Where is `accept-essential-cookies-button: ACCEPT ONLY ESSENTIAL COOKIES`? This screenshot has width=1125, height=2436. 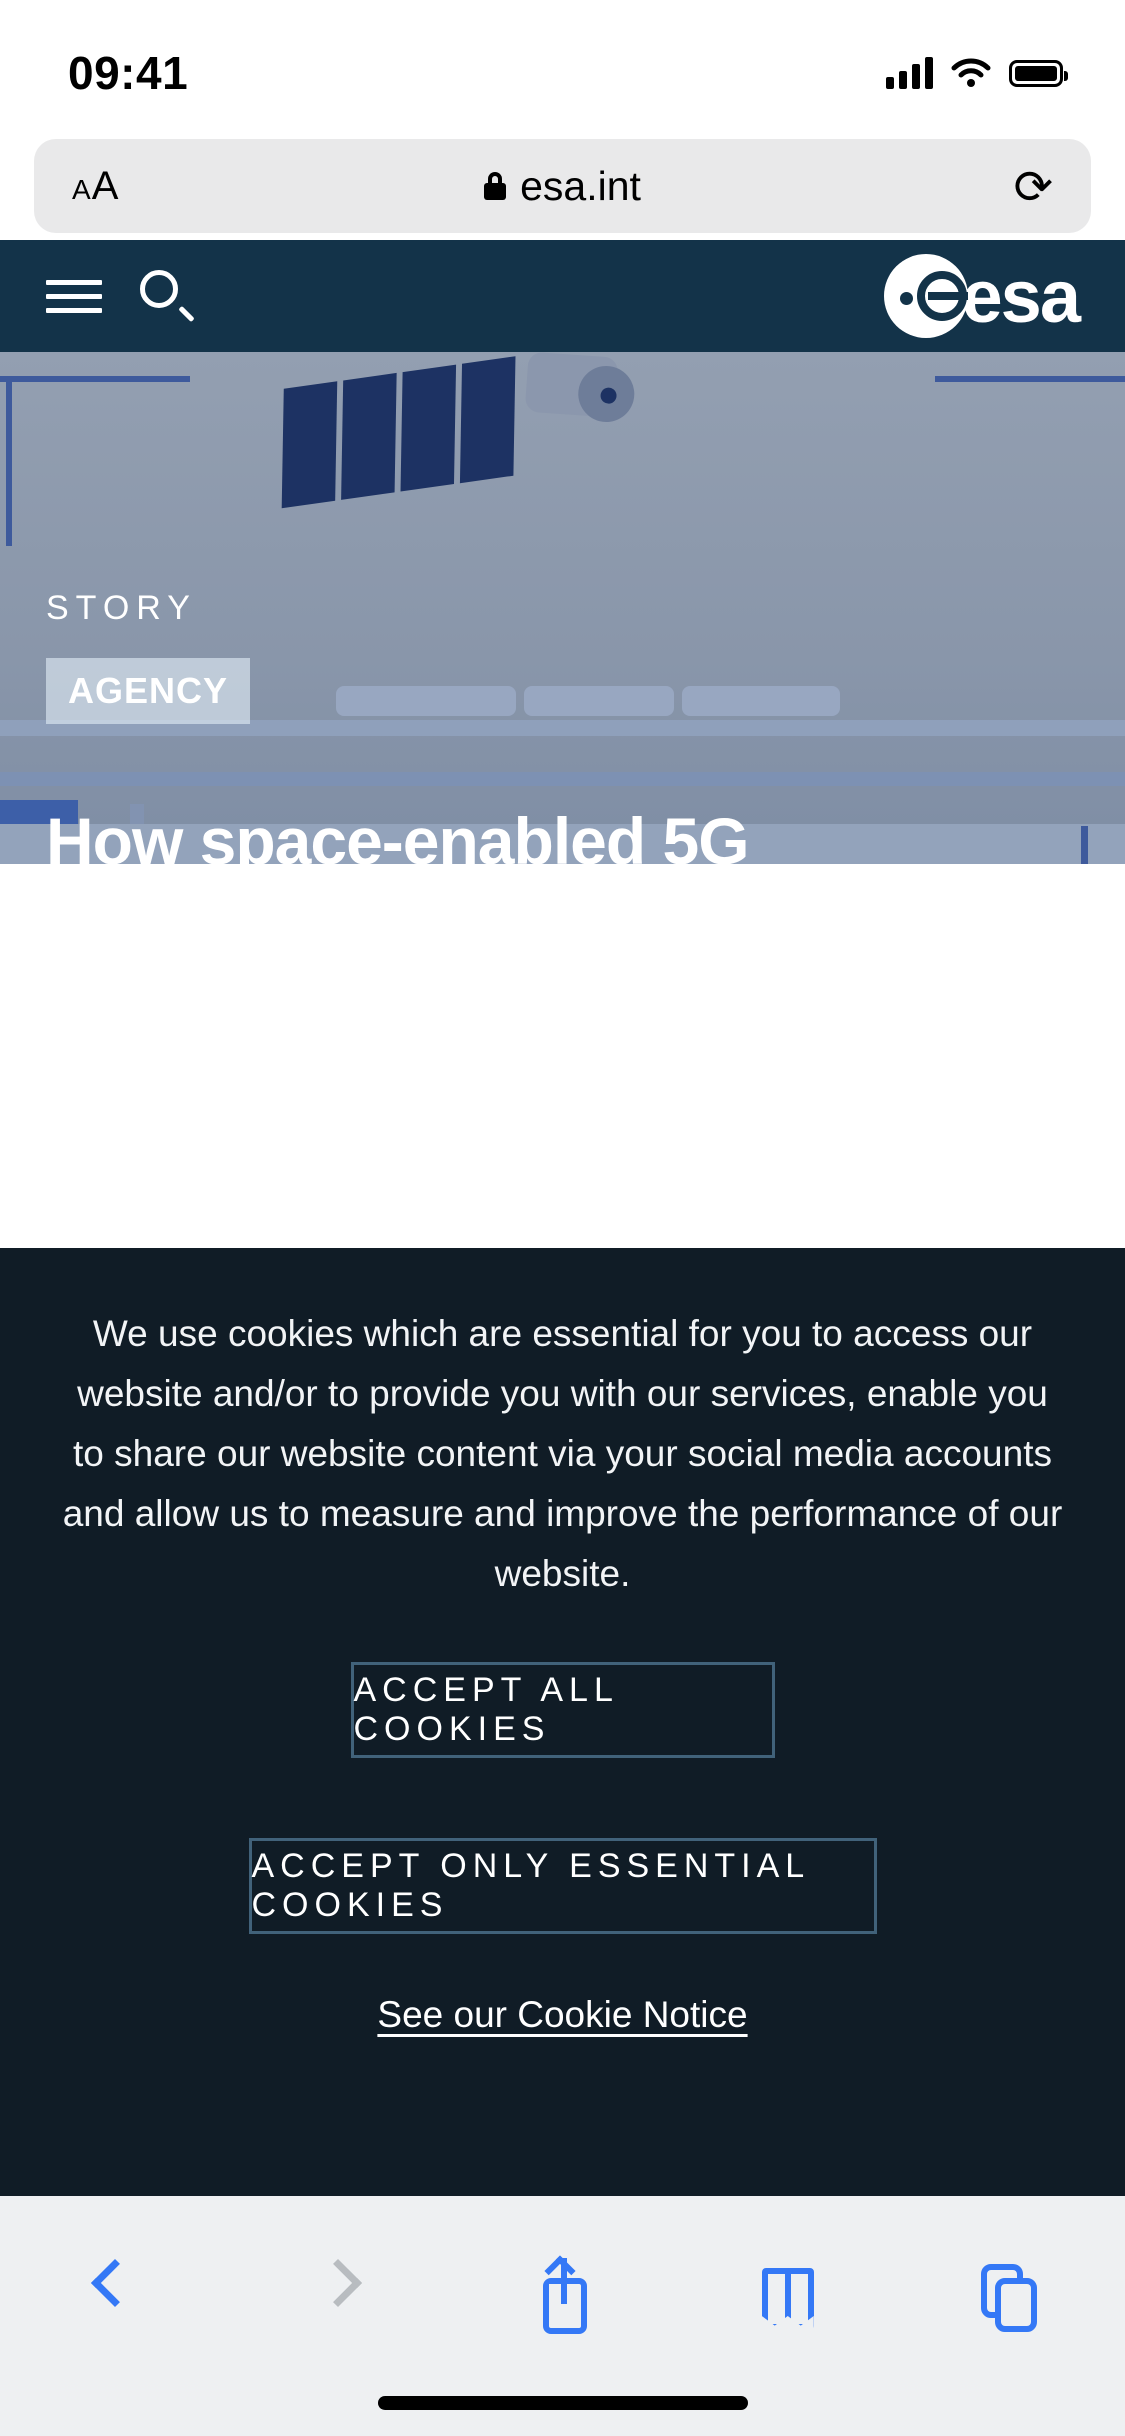 accept-essential-cookies-button: ACCEPT ONLY ESSENTIAL COOKIES is located at coordinates (562, 1885).